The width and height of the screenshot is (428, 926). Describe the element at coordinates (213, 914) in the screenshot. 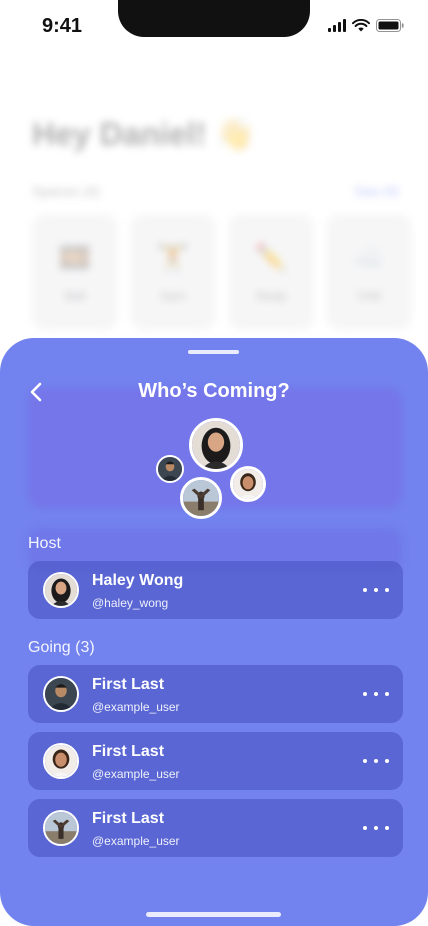

I see `home-indicator` at that location.